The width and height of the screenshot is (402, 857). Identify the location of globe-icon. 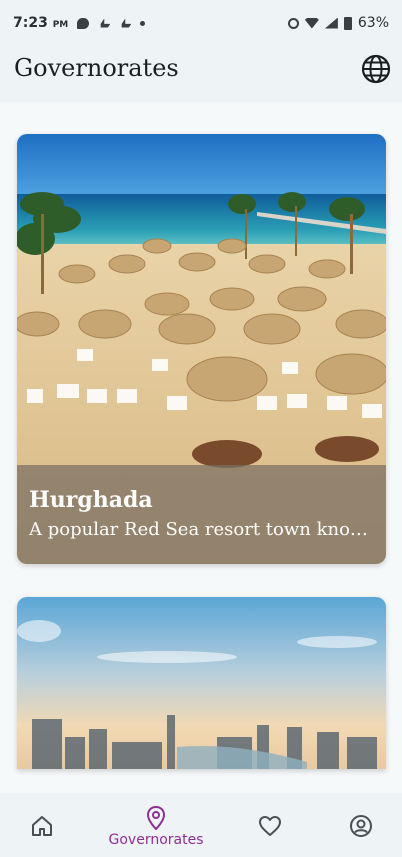
(376, 69).